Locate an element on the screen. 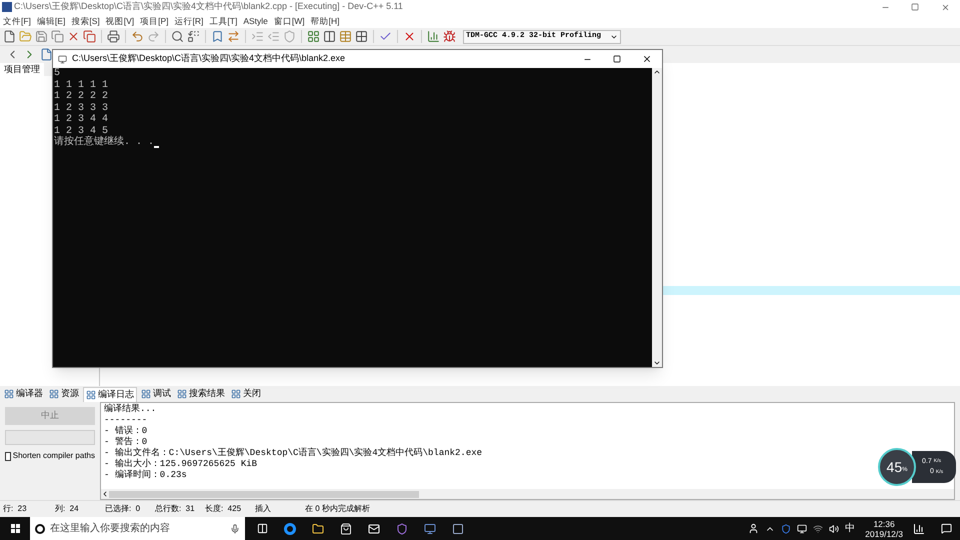 The width and height of the screenshot is (960, 540). input-method-indicator: 中 is located at coordinates (850, 528).